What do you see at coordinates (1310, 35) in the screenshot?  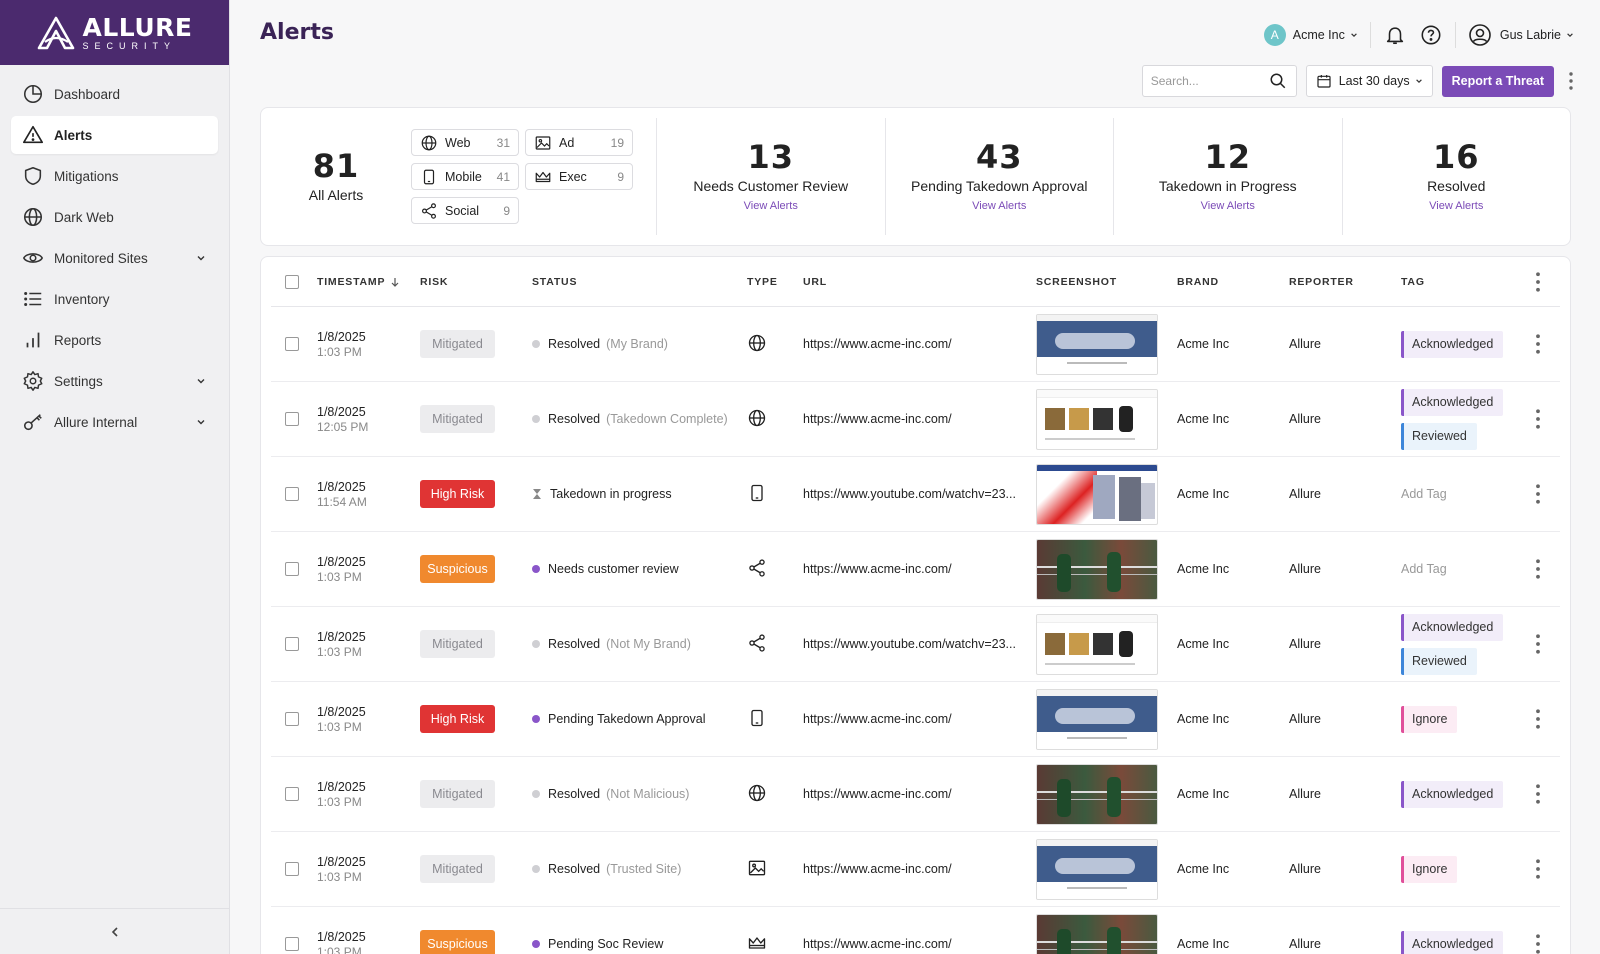 I see `org-switcher: A Acme Inc` at bounding box center [1310, 35].